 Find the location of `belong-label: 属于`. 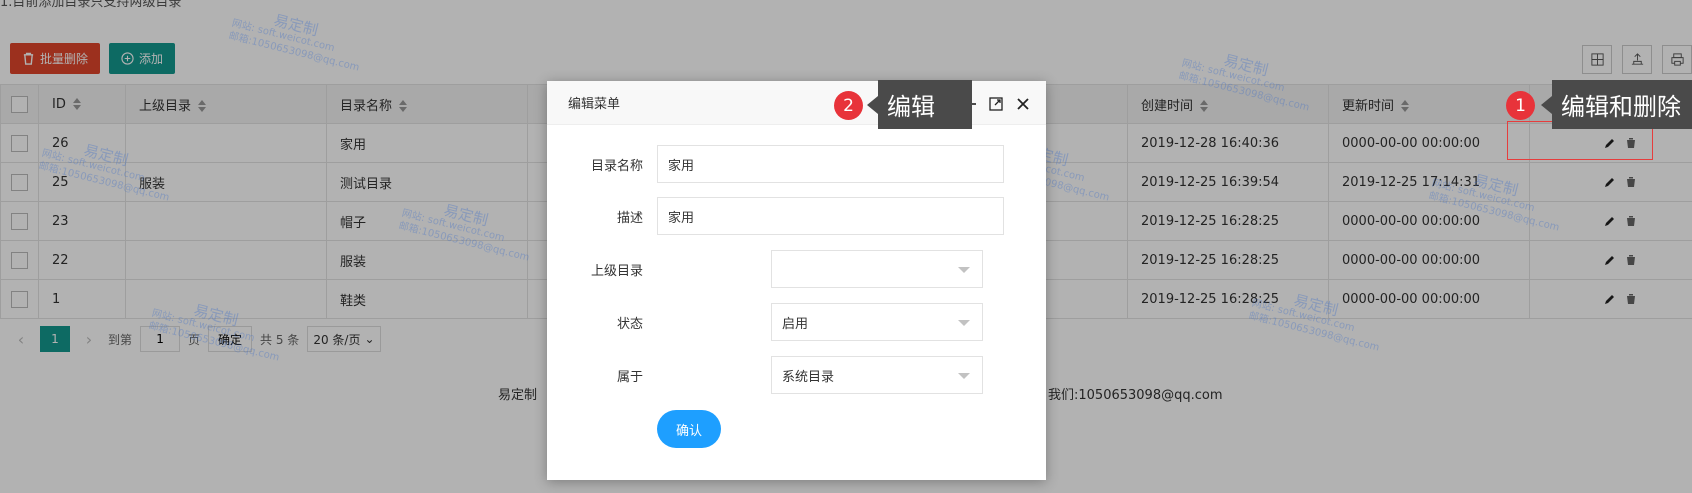

belong-label: 属于 is located at coordinates (629, 377).